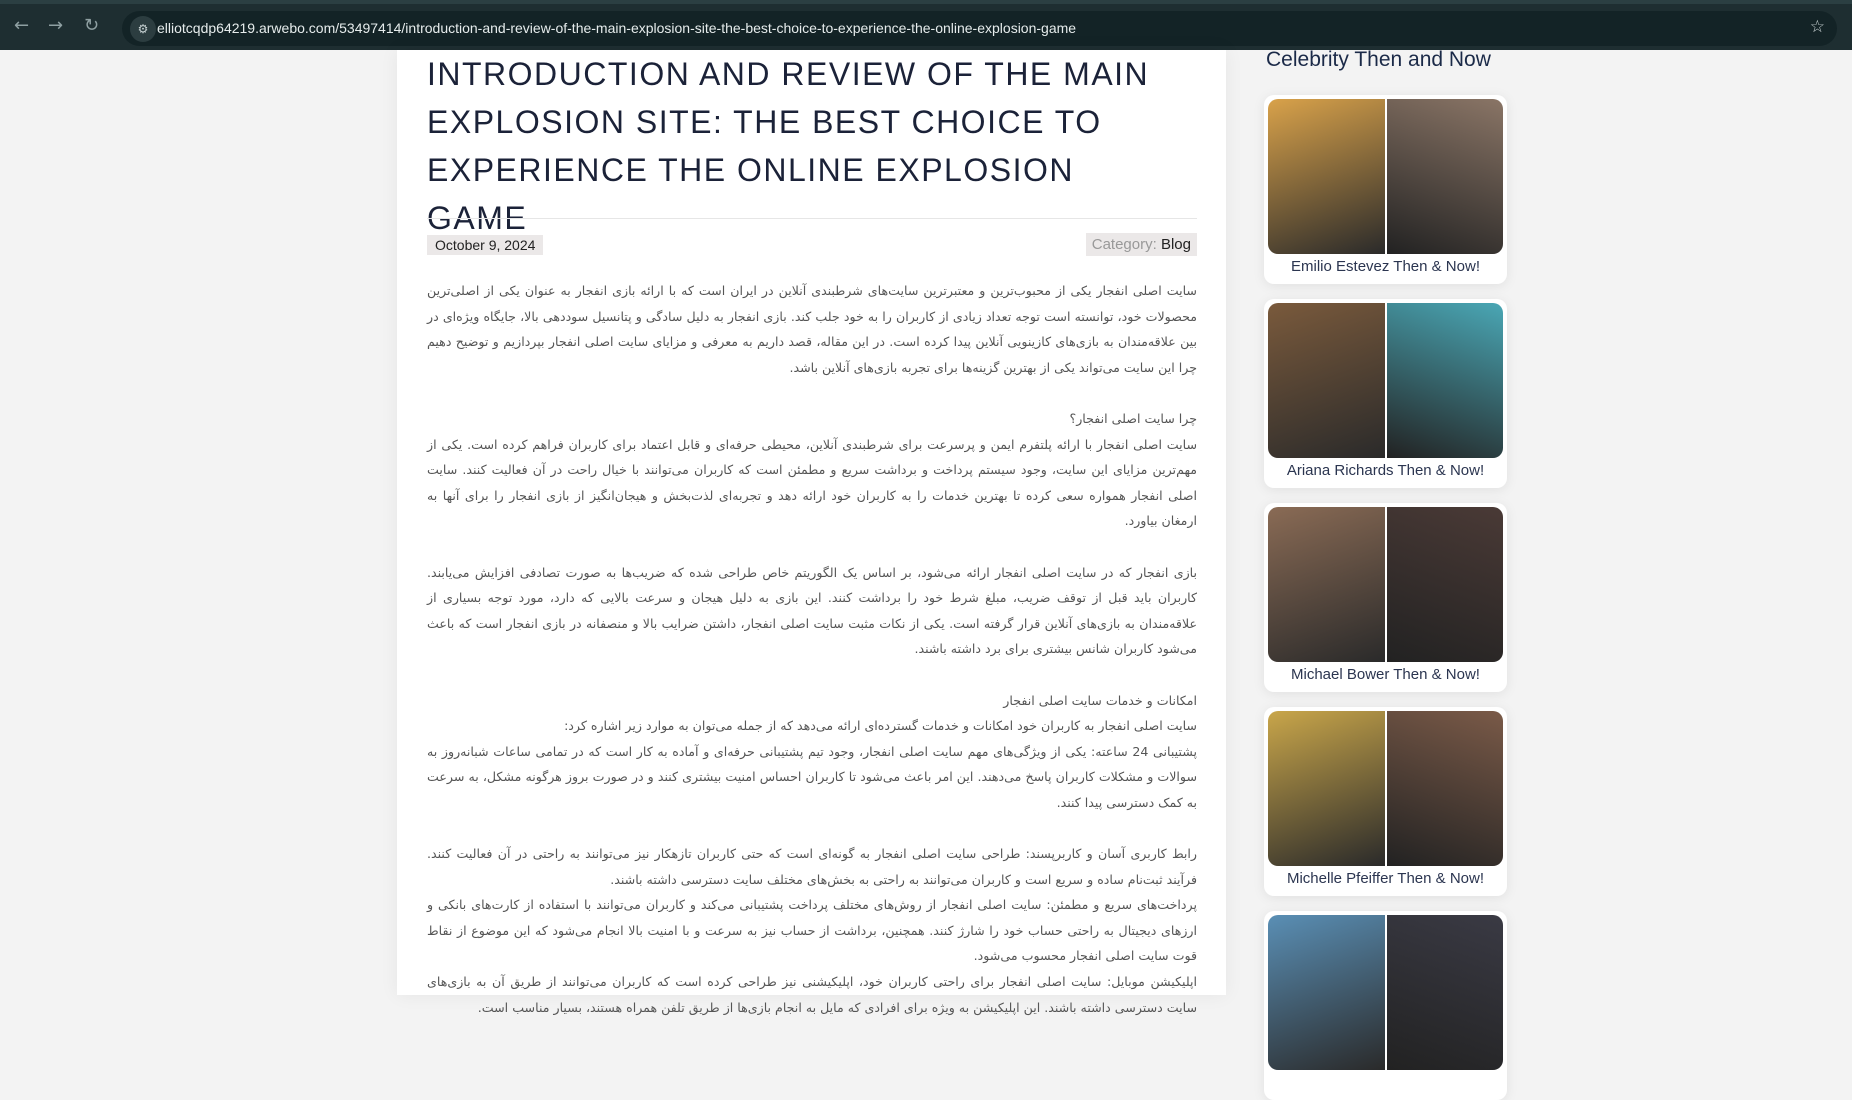  I want to click on bookmark-star-icon: ☆, so click(1817, 27).